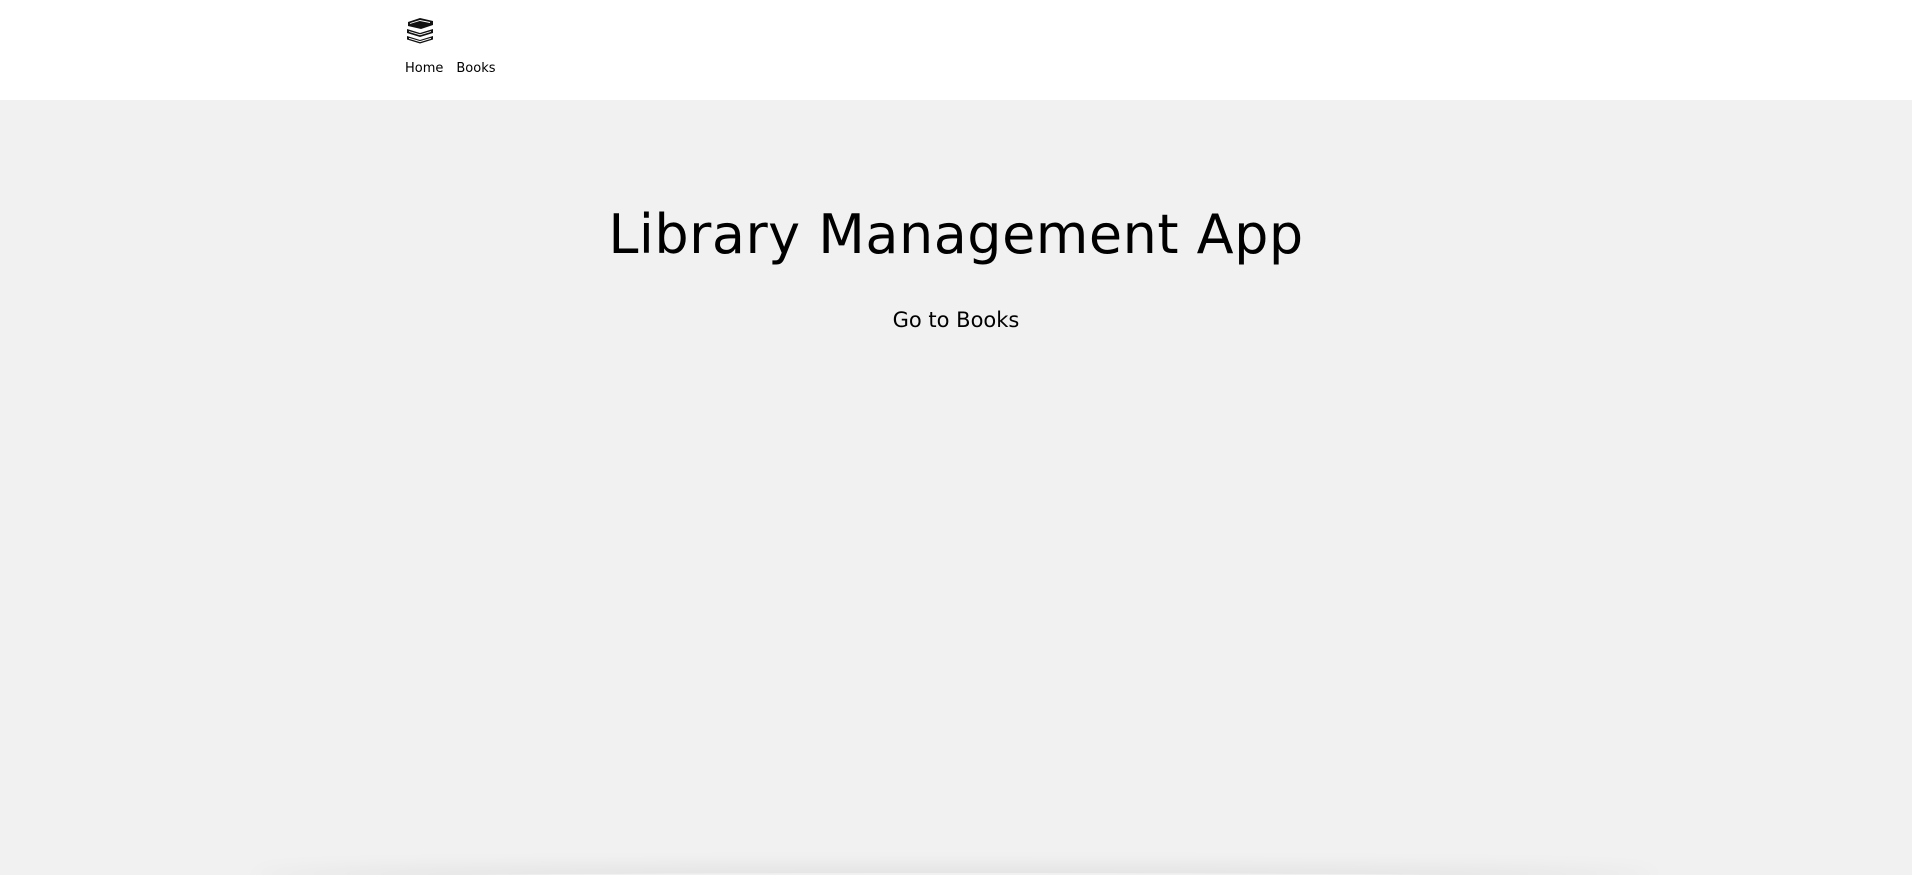 This screenshot has width=1912, height=875. Describe the element at coordinates (475, 69) in the screenshot. I see `nav-link-books: Books` at that location.